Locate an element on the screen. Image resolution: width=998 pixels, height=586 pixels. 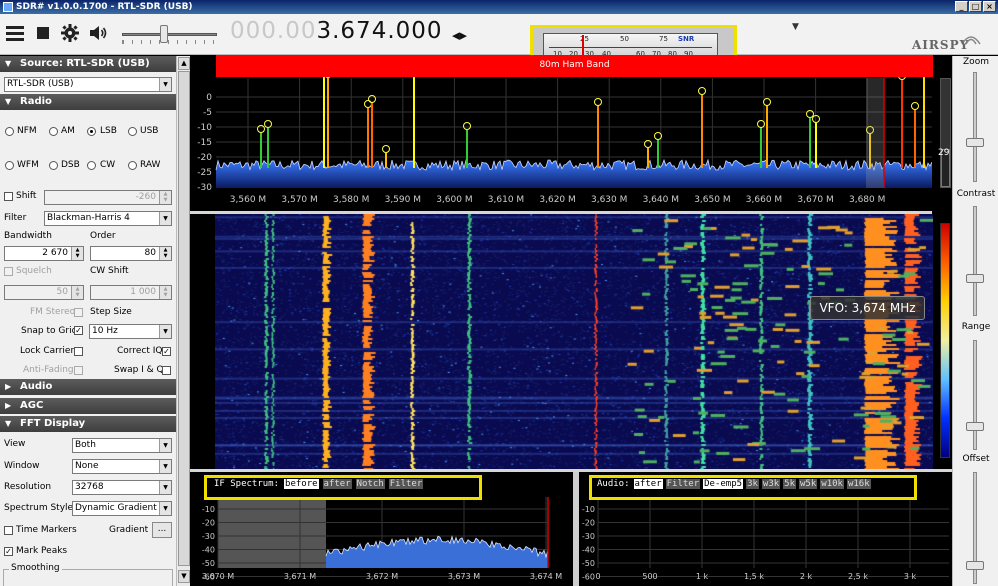
squelch-checkbox is located at coordinates (8, 271).